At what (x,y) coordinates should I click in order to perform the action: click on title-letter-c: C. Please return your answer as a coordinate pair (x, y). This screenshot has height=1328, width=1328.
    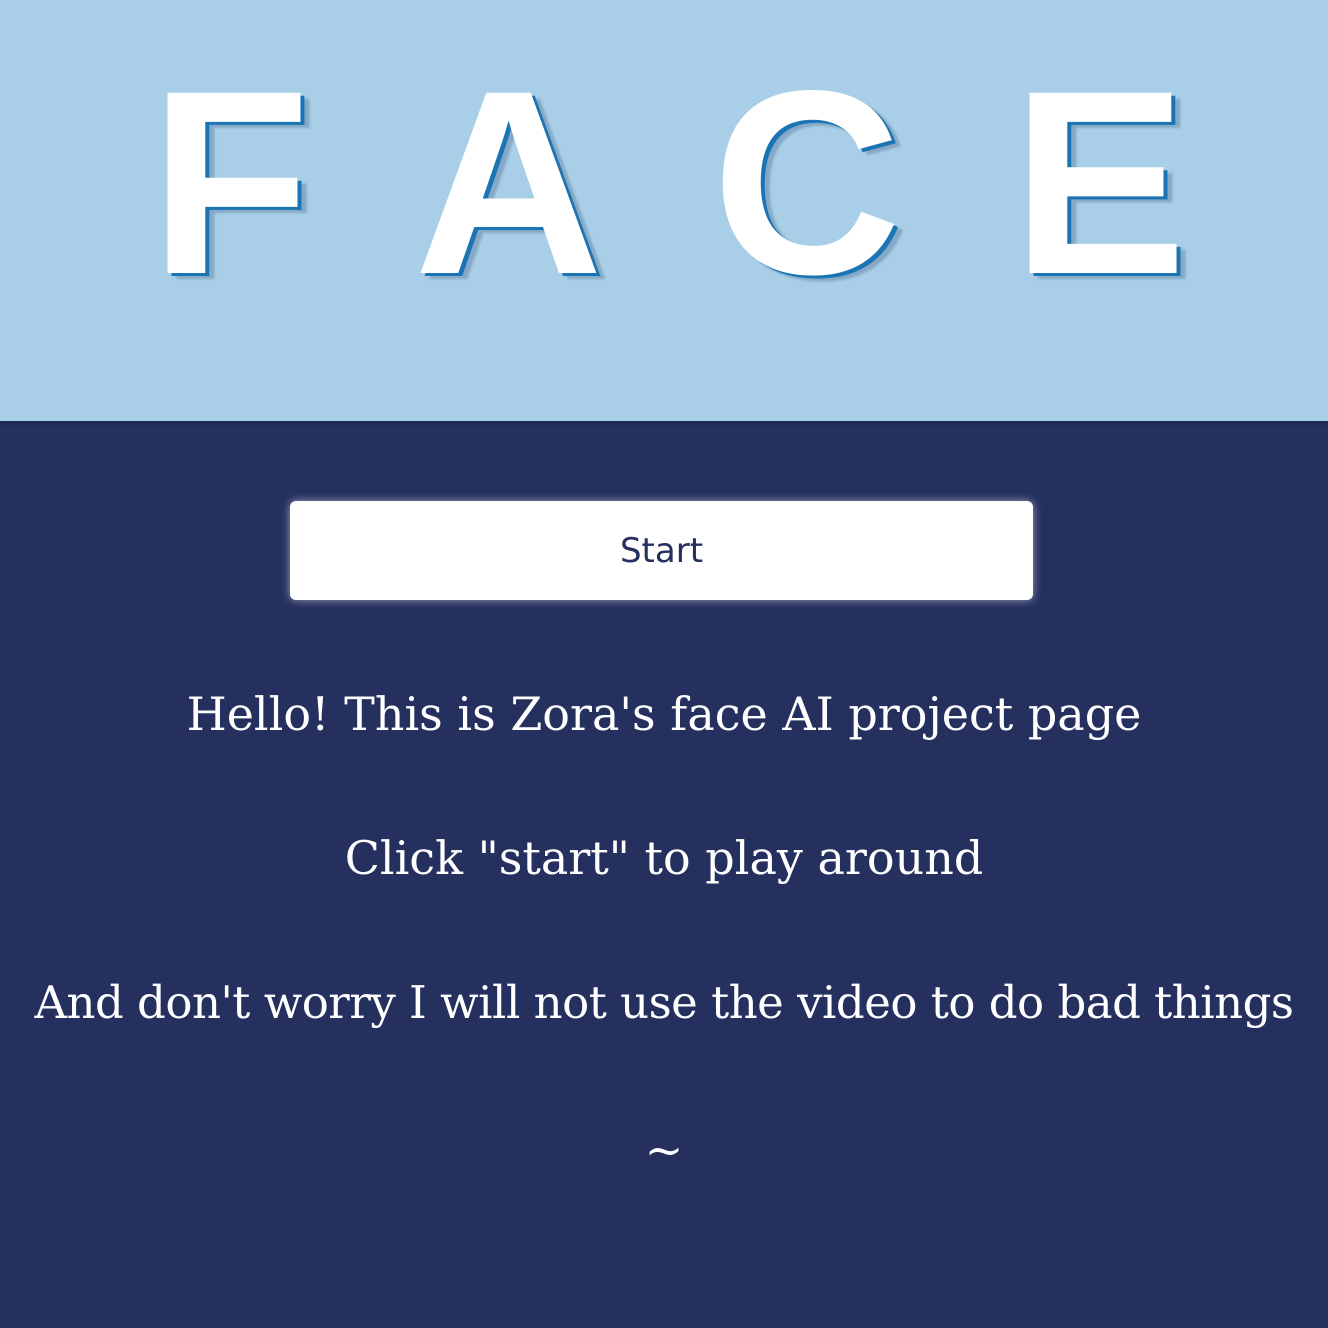
    Looking at the image, I should click on (807, 182).